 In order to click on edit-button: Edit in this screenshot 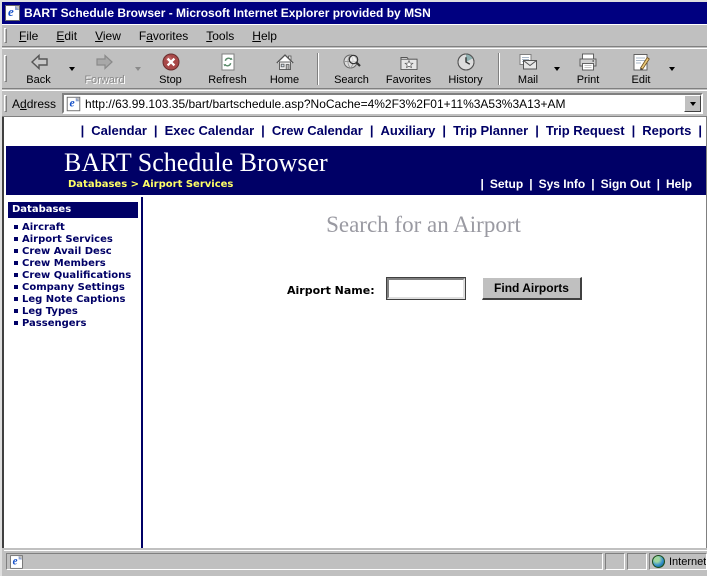, I will do `click(641, 69)`.